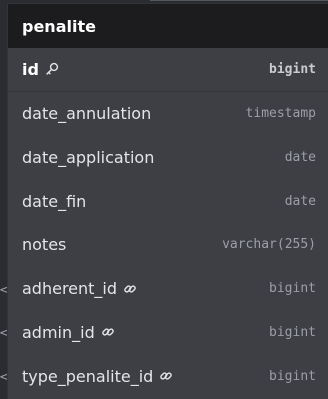  I want to click on column-row-adherent-id: adherent_id bigint, so click(168, 289).